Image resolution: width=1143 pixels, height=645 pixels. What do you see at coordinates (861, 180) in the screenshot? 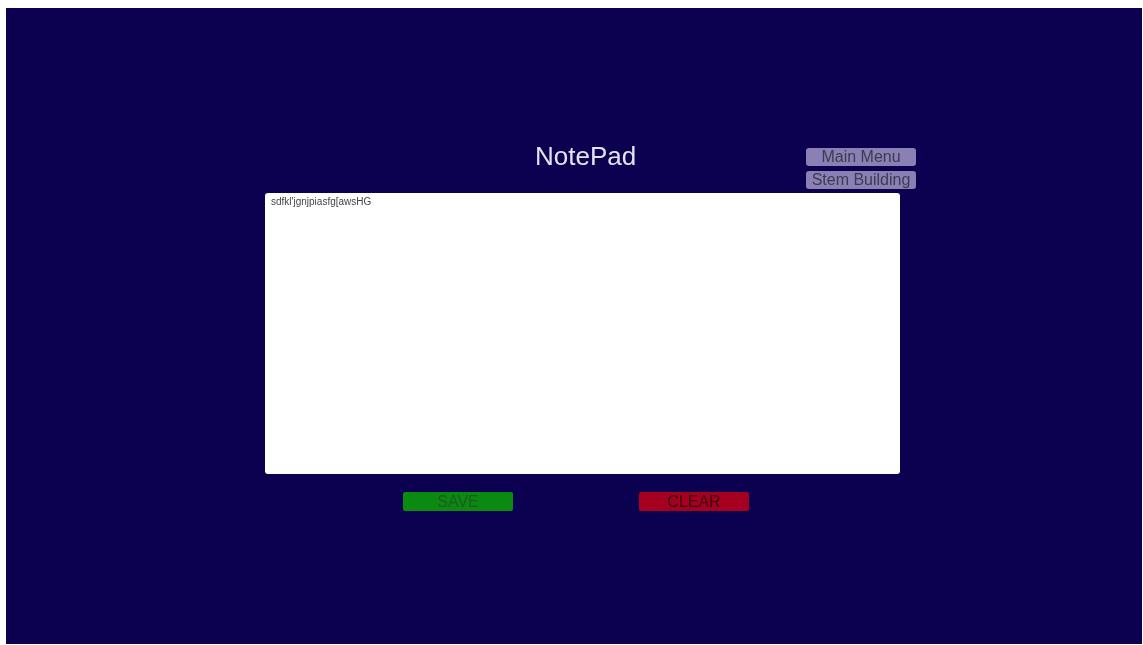
I see `nav-button: Stem Building` at bounding box center [861, 180].